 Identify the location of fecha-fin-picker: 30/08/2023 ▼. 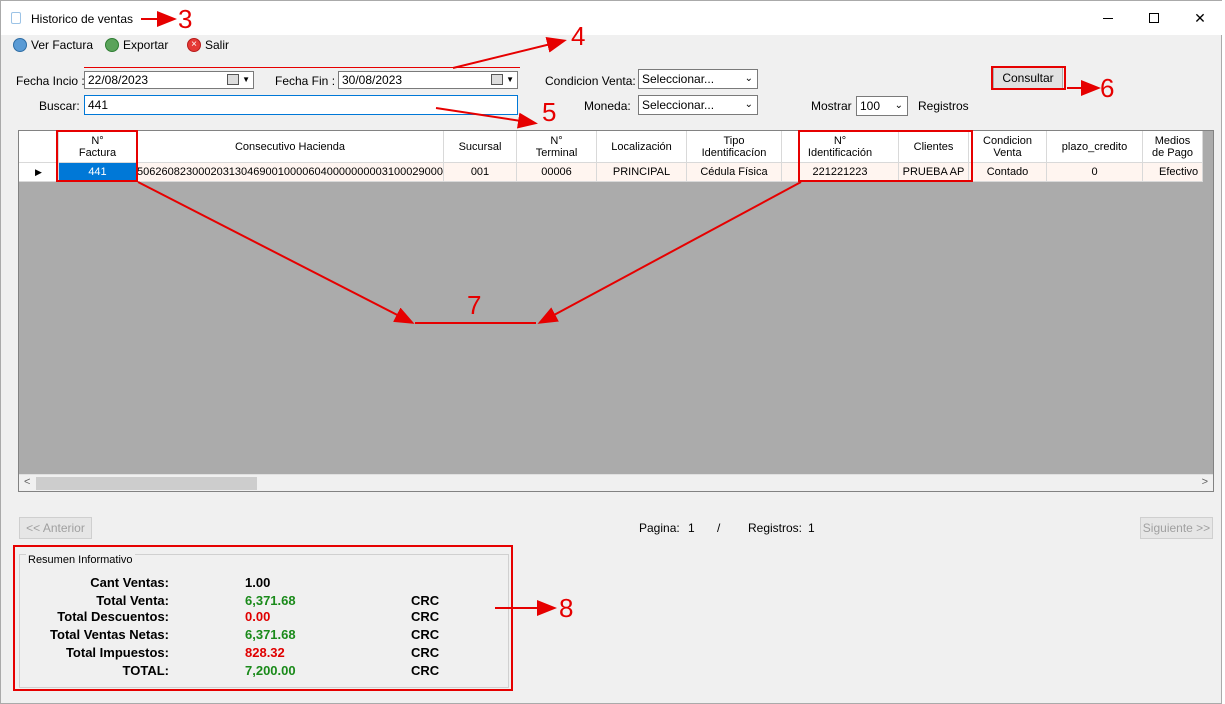
(428, 80).